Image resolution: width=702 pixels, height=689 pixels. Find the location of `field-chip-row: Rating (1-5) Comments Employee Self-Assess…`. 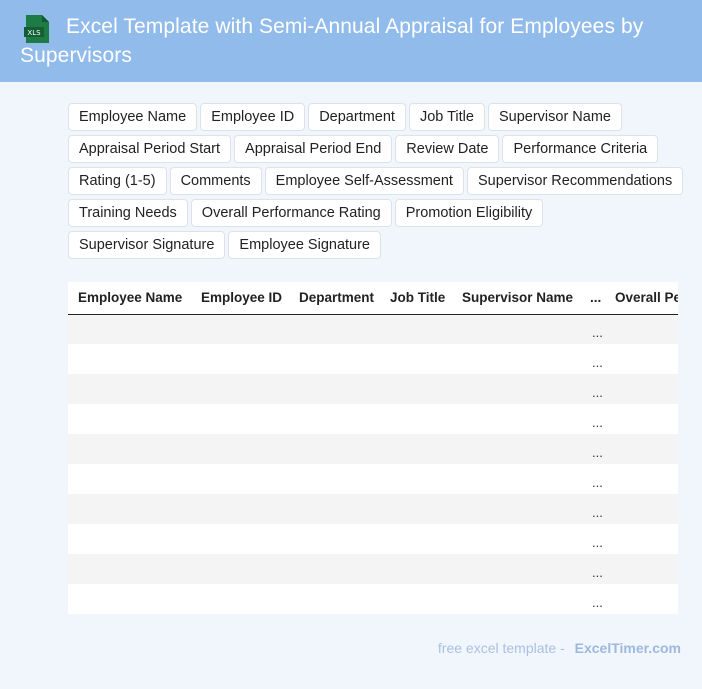

field-chip-row: Rating (1-5) Comments Employee Self-Assess… is located at coordinates (384, 181).